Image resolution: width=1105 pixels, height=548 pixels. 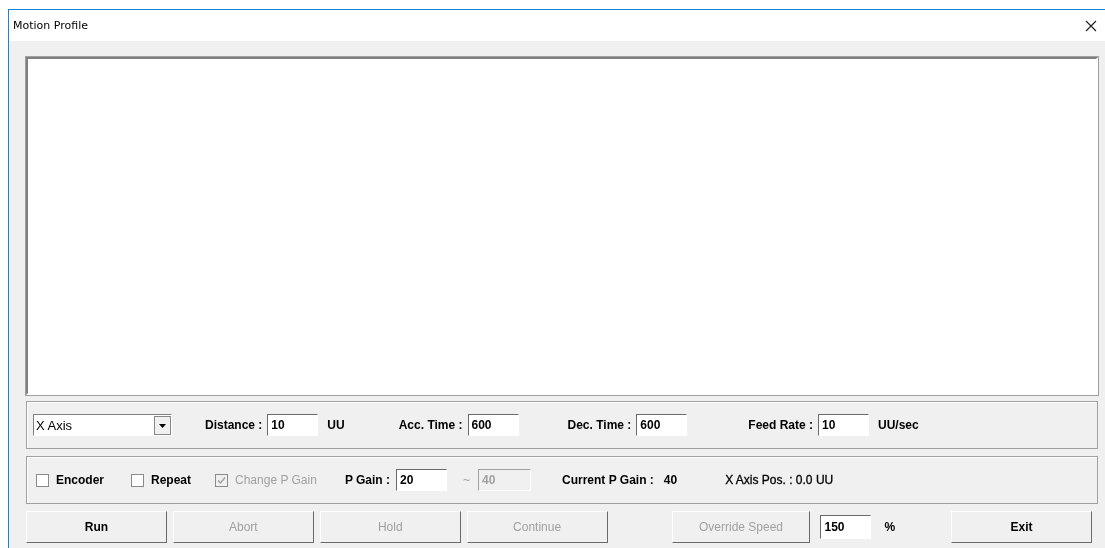 I want to click on value-text: 40, so click(x=670, y=480).